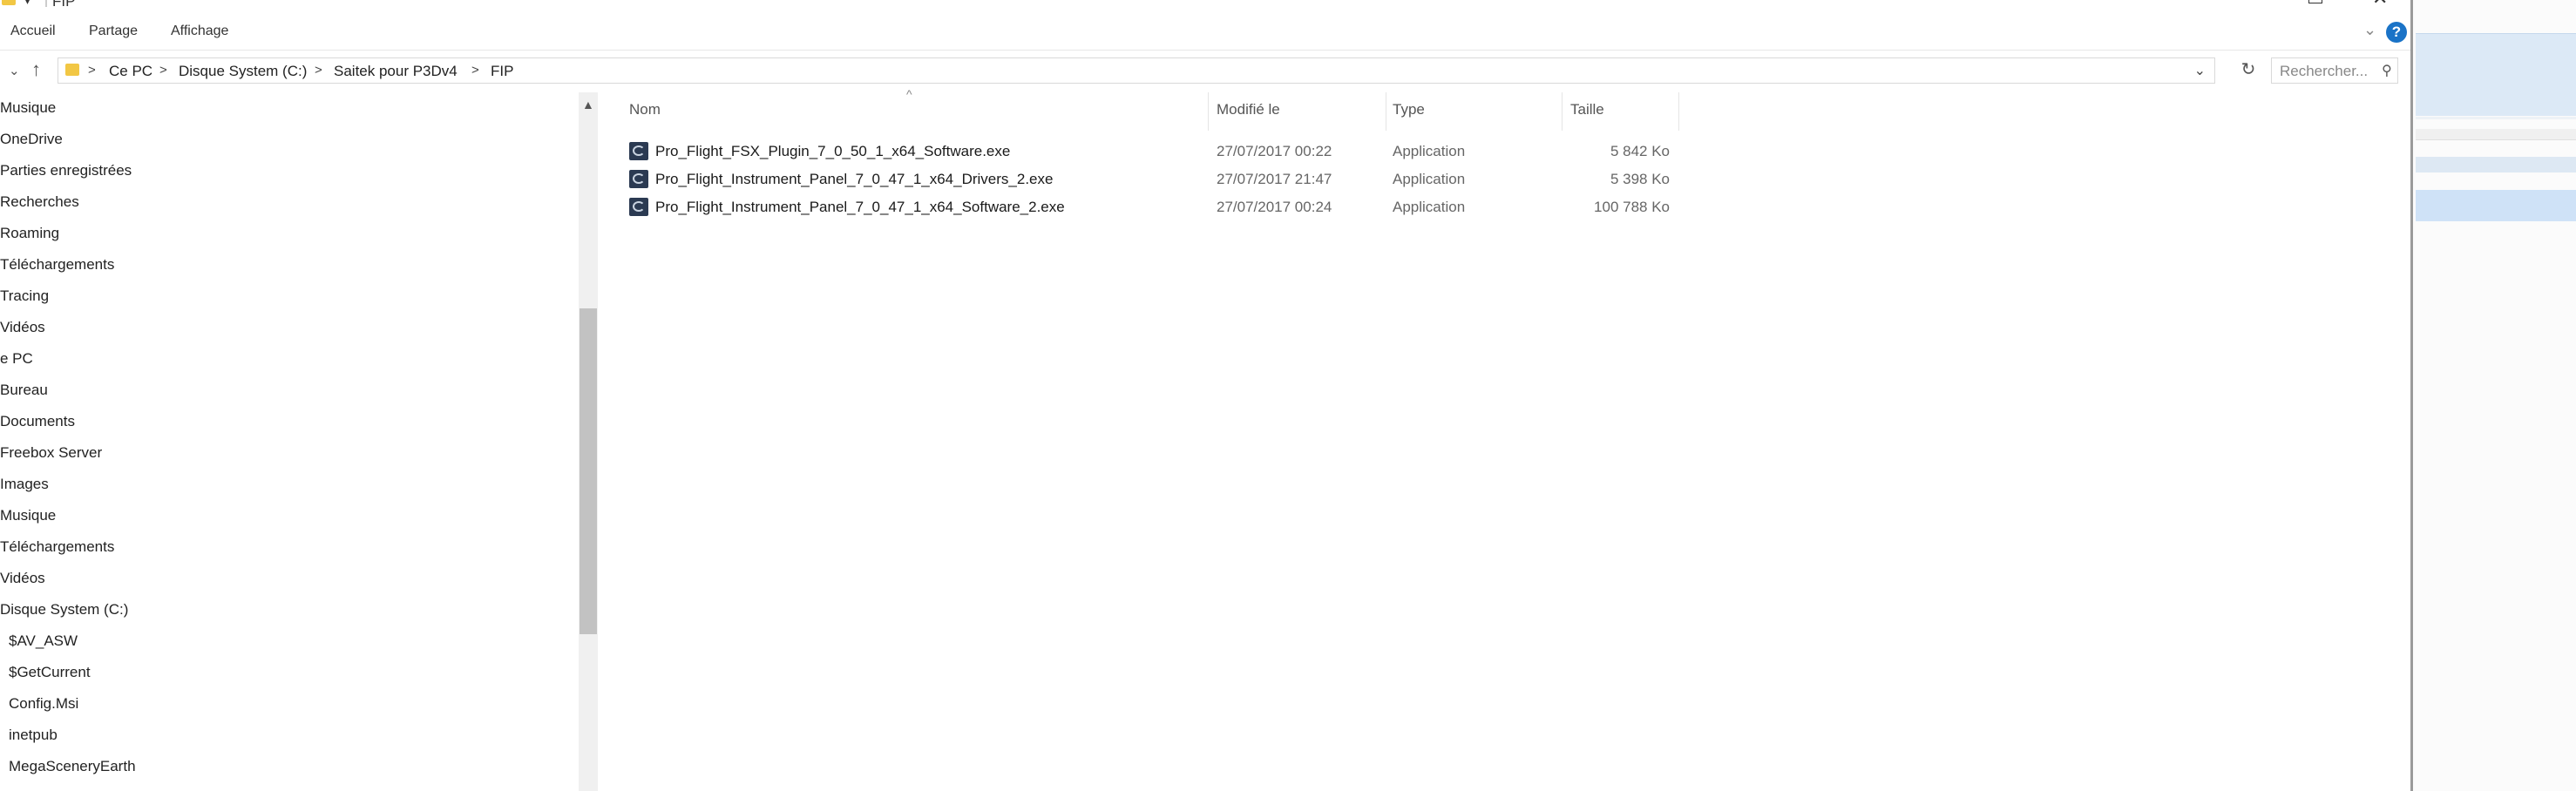  What do you see at coordinates (43, 704) in the screenshot?
I see `nav-item-config-msi: Config.Msi` at bounding box center [43, 704].